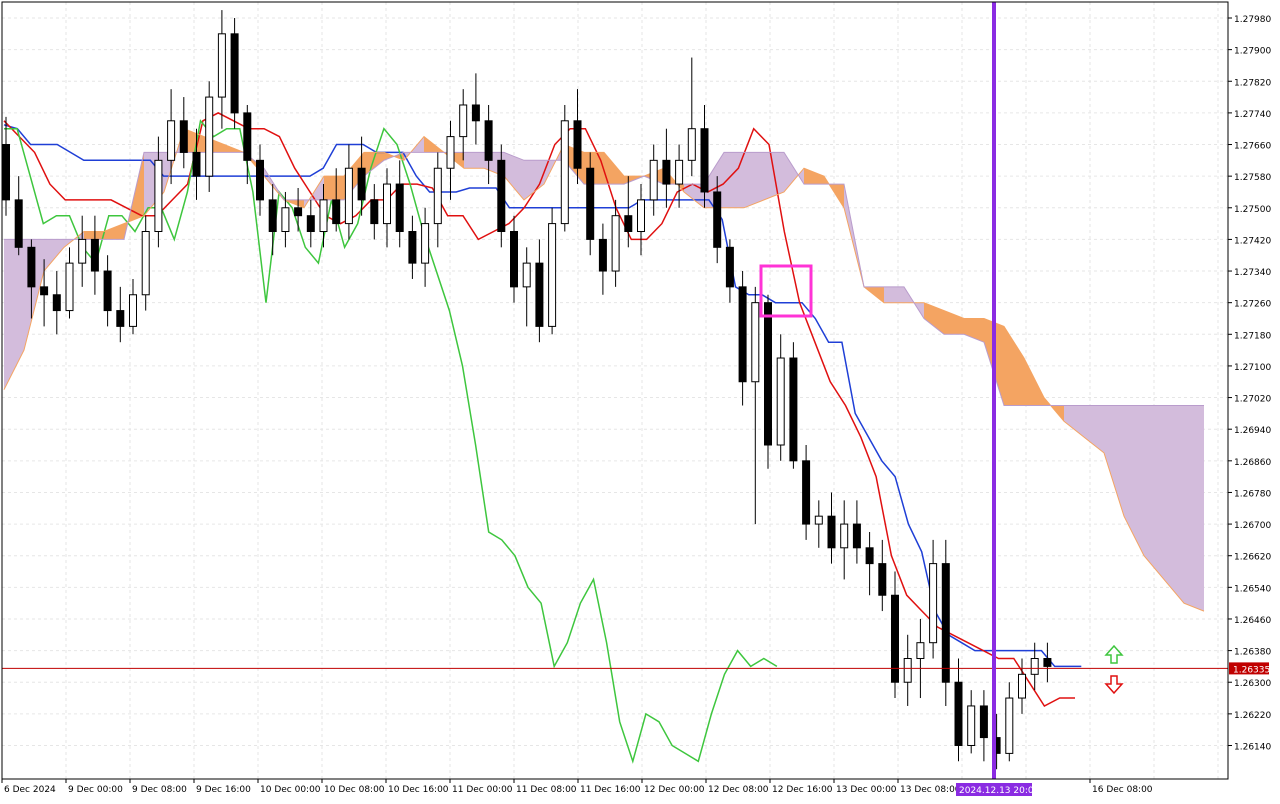  Describe the element at coordinates (1252, 431) in the screenshot. I see `y-tick-label: 1.26940` at that location.